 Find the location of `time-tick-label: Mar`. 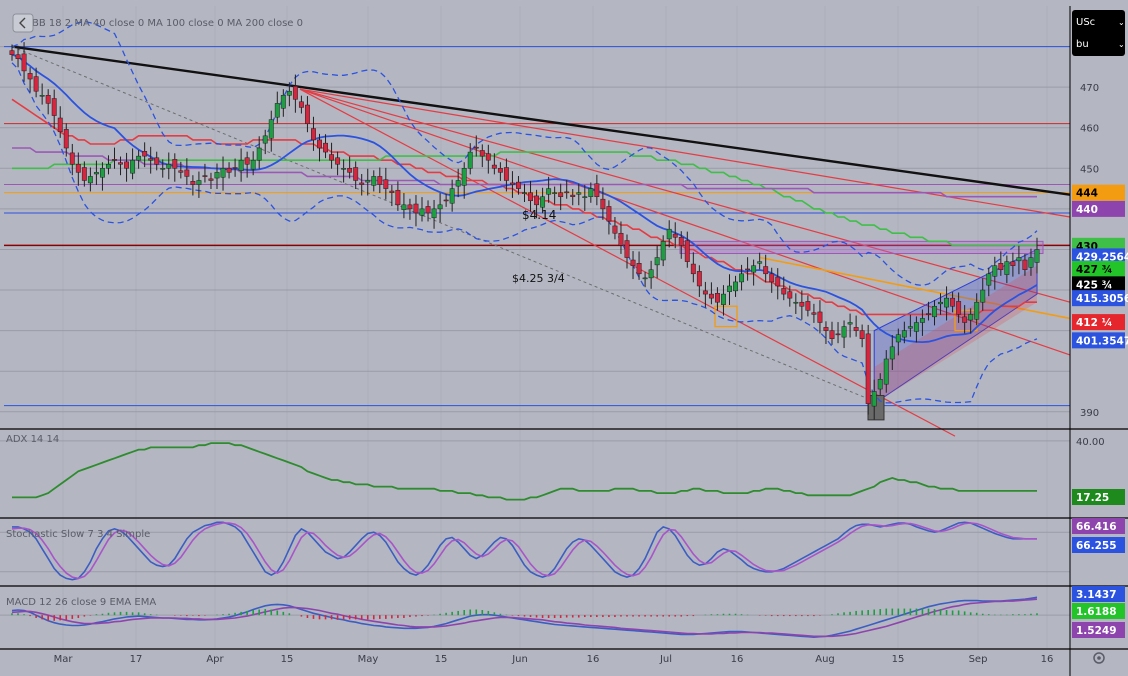

time-tick-label: Mar is located at coordinates (64, 659).